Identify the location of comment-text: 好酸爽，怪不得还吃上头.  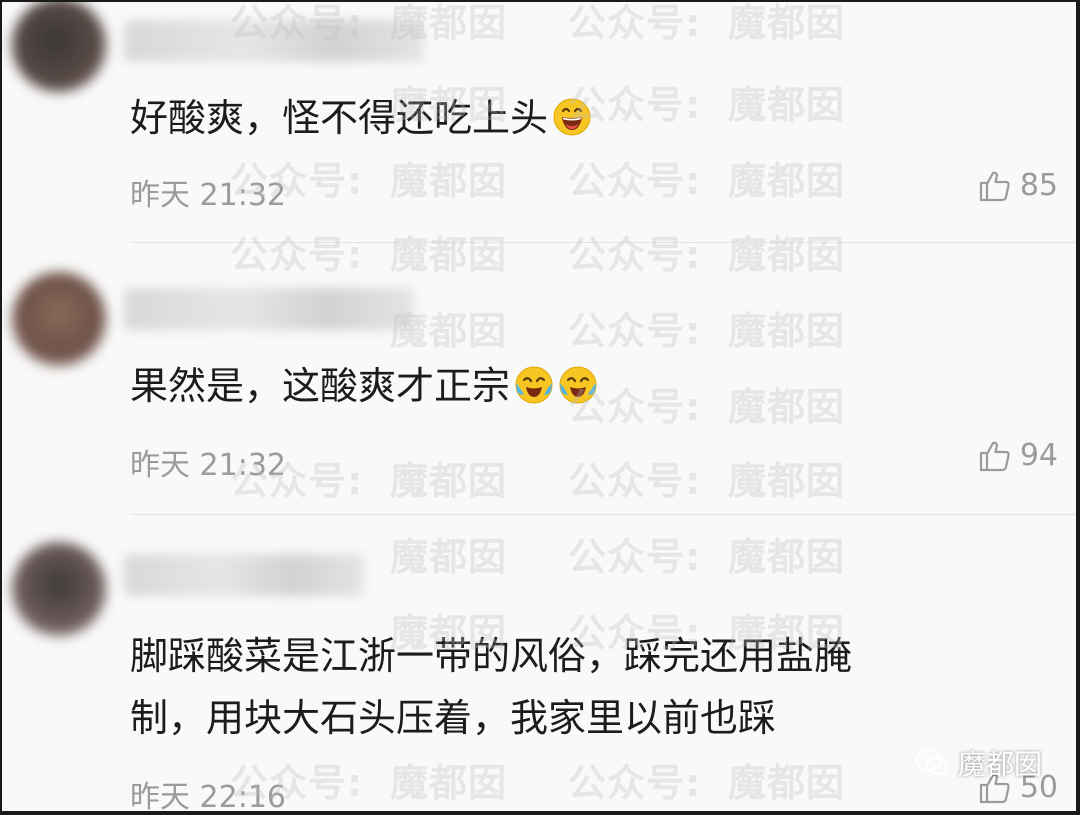
(361, 118).